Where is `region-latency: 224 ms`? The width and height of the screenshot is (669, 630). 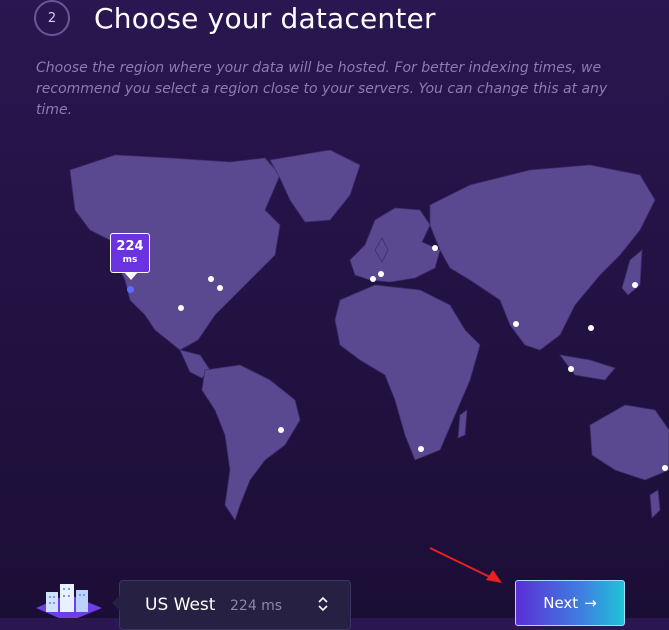
region-latency: 224 ms is located at coordinates (256, 606).